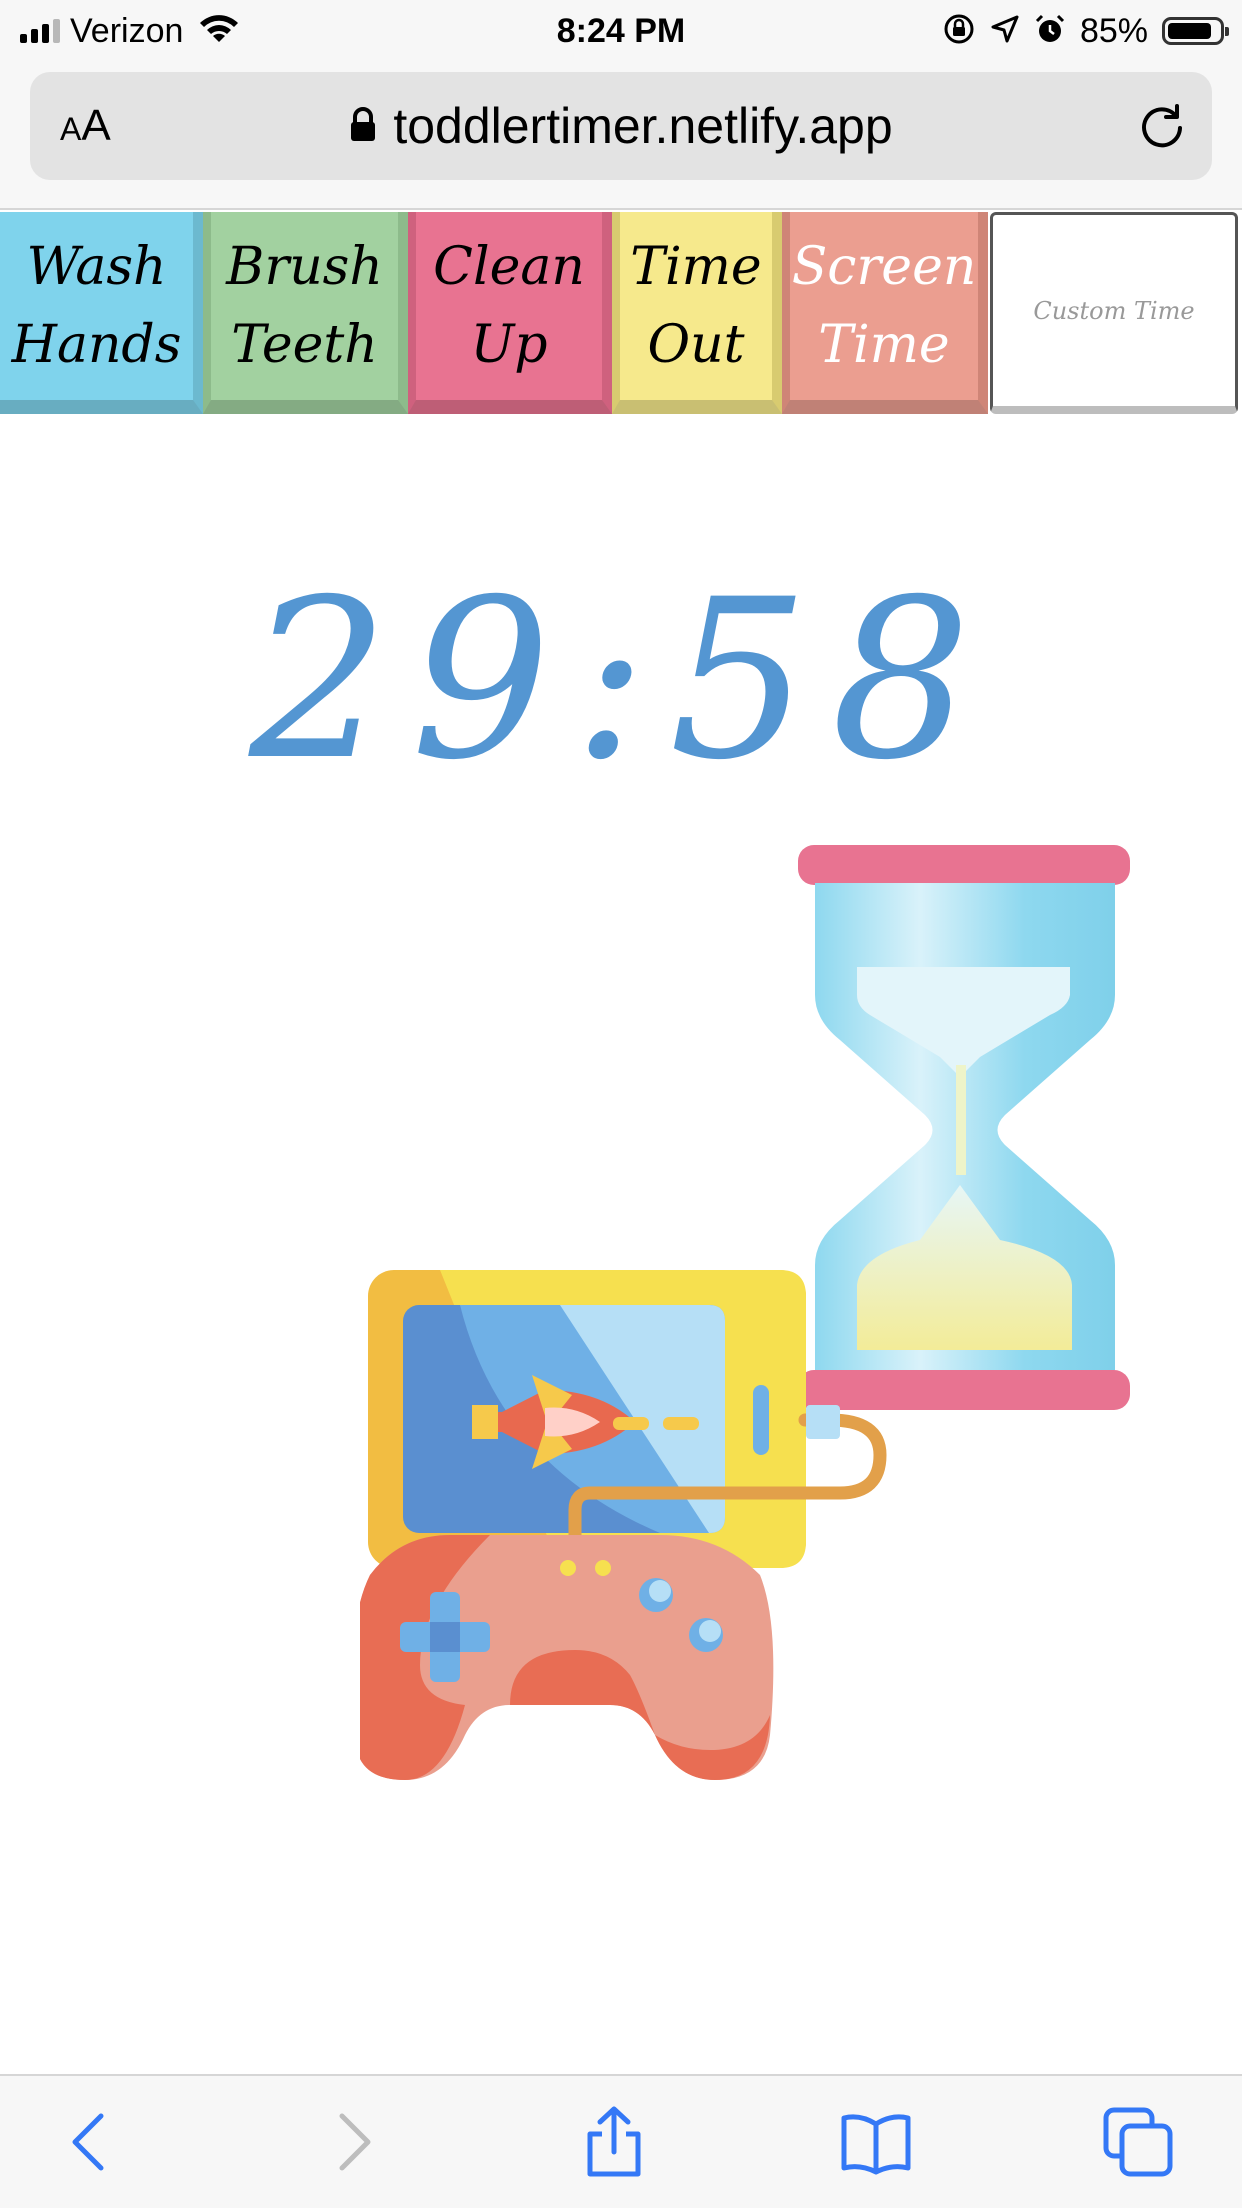 This screenshot has width=1242, height=2208. I want to click on forward-icon, so click(352, 2142).